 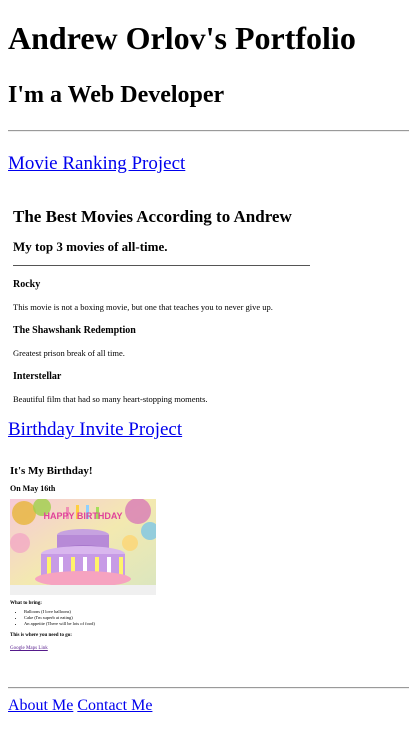 What do you see at coordinates (51, 471) in the screenshot?
I see `birthday-title: It's My Birthday!` at bounding box center [51, 471].